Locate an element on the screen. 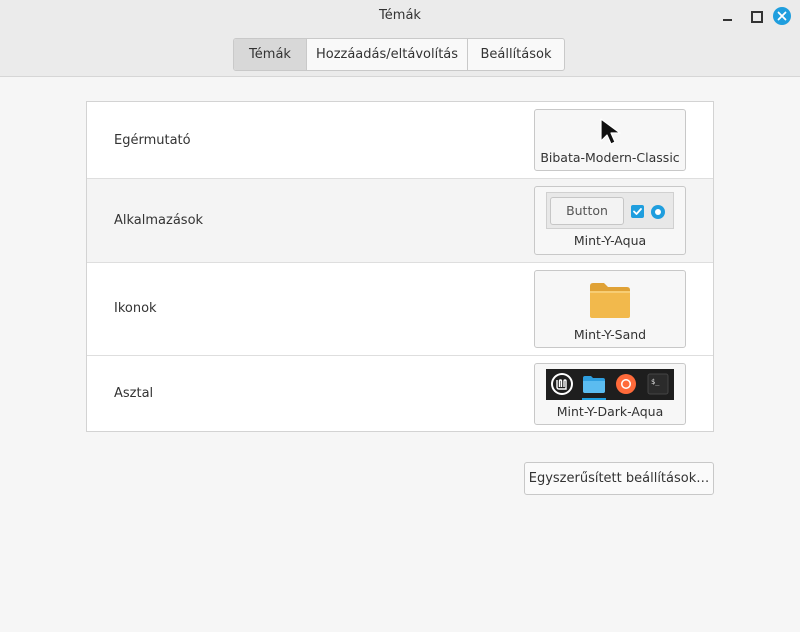 The image size is (800, 632). row-icons: Ikonok Mint-Y-Sand is located at coordinates (400, 309).